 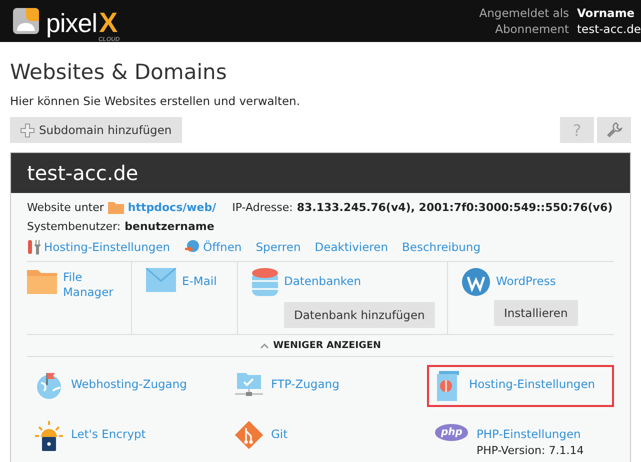 I want to click on app-action-button: Datenbank hinzufügen, so click(x=359, y=315).